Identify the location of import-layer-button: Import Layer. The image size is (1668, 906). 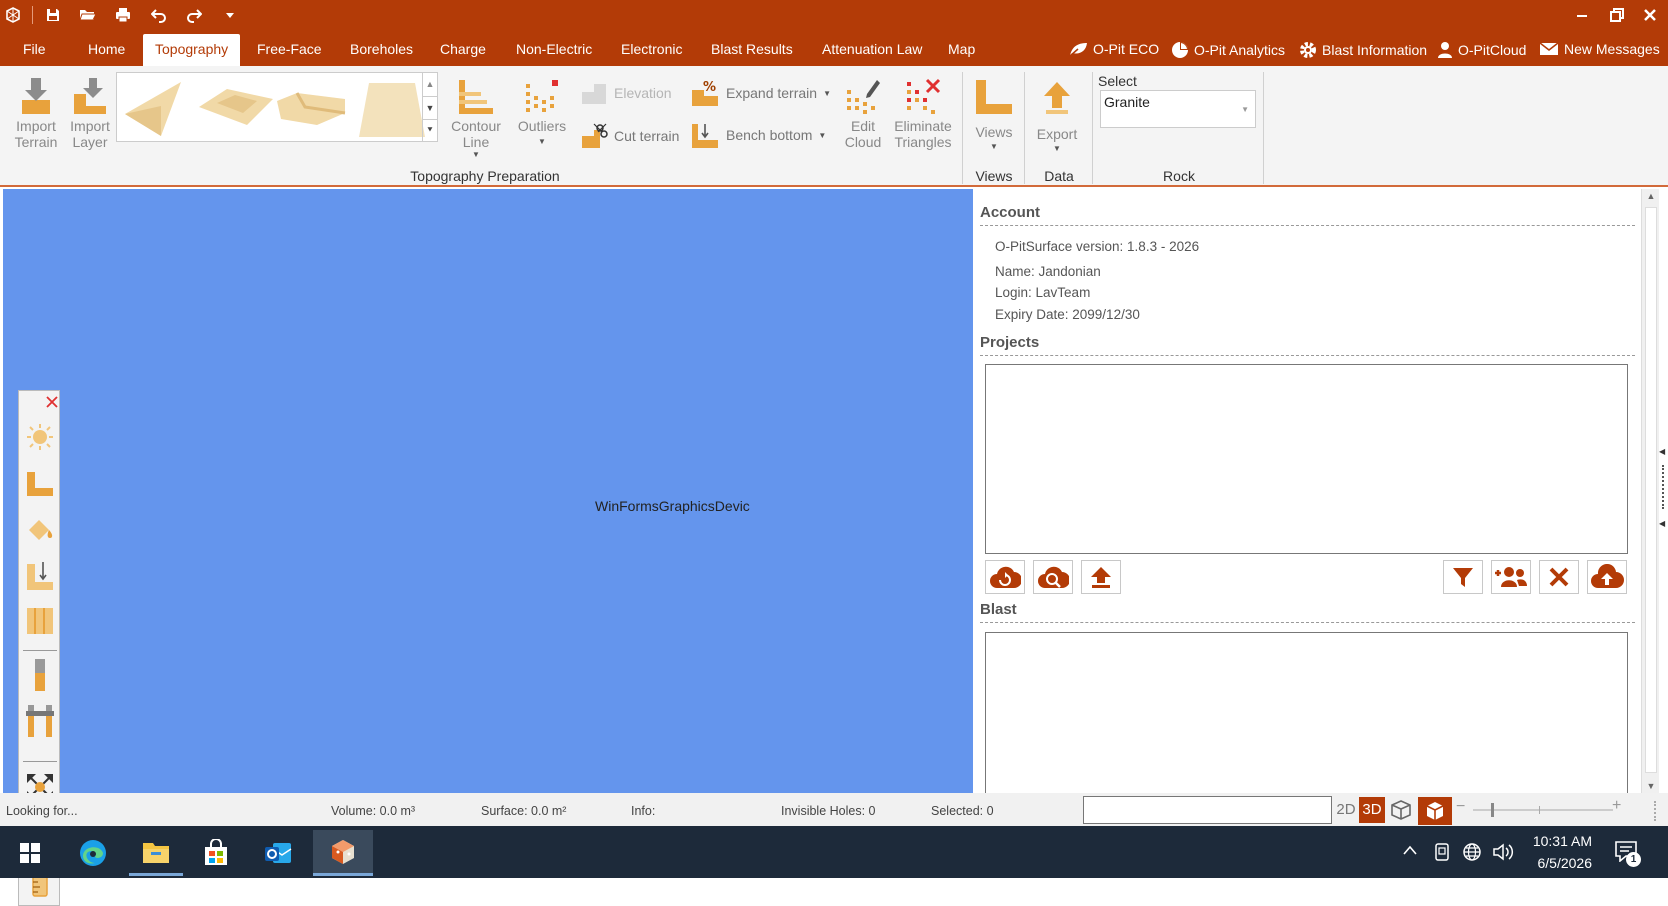
(90, 112).